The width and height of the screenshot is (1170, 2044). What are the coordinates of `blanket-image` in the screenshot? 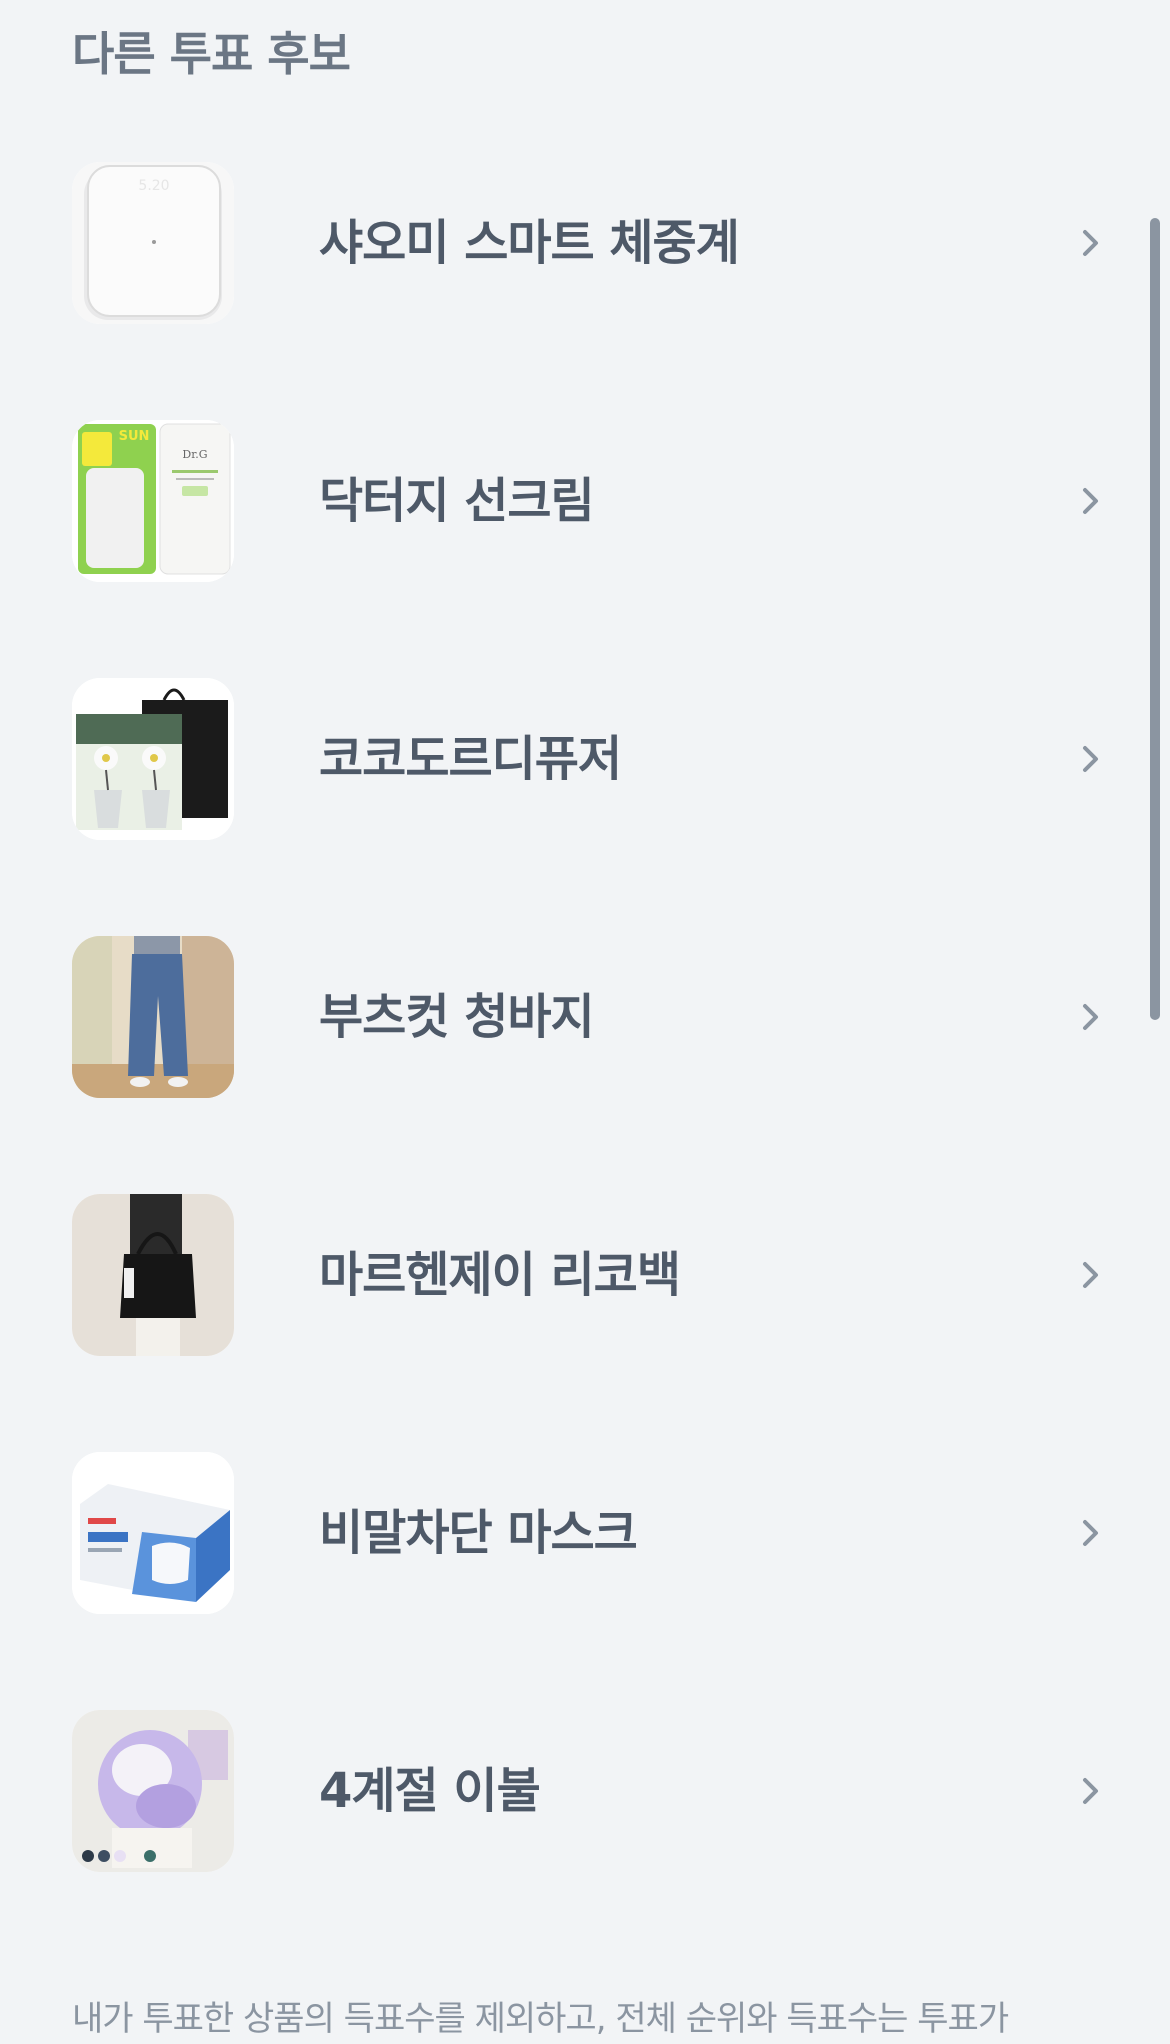 It's located at (153, 1791).